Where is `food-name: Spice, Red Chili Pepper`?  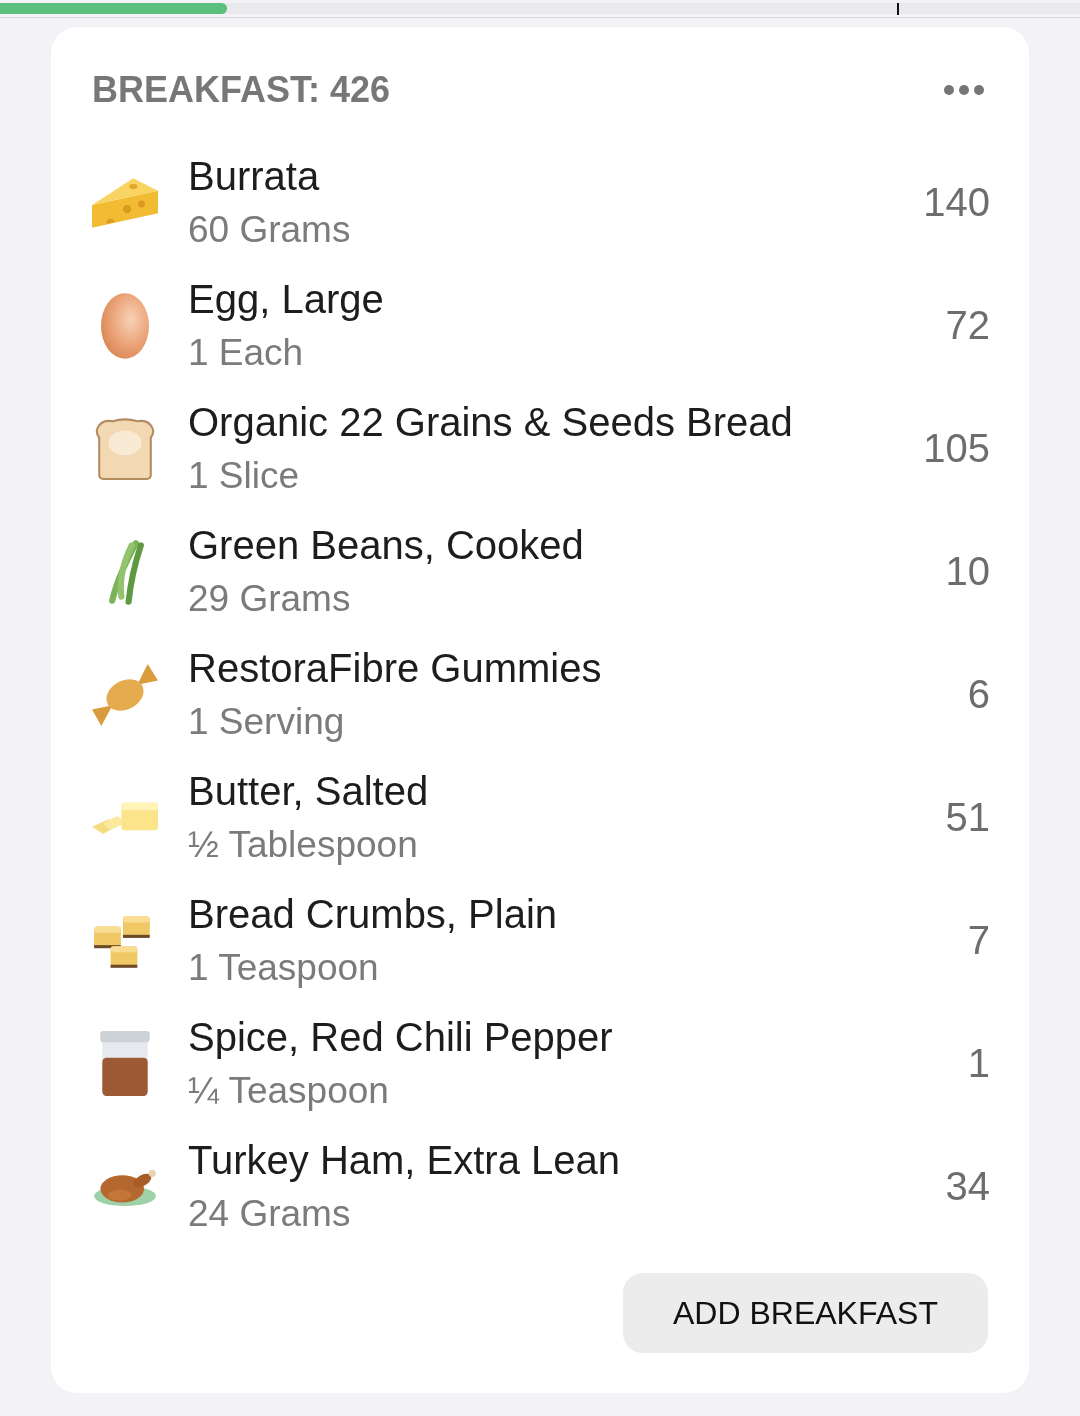
food-name: Spice, Red Chili Pepper is located at coordinates (400, 1037).